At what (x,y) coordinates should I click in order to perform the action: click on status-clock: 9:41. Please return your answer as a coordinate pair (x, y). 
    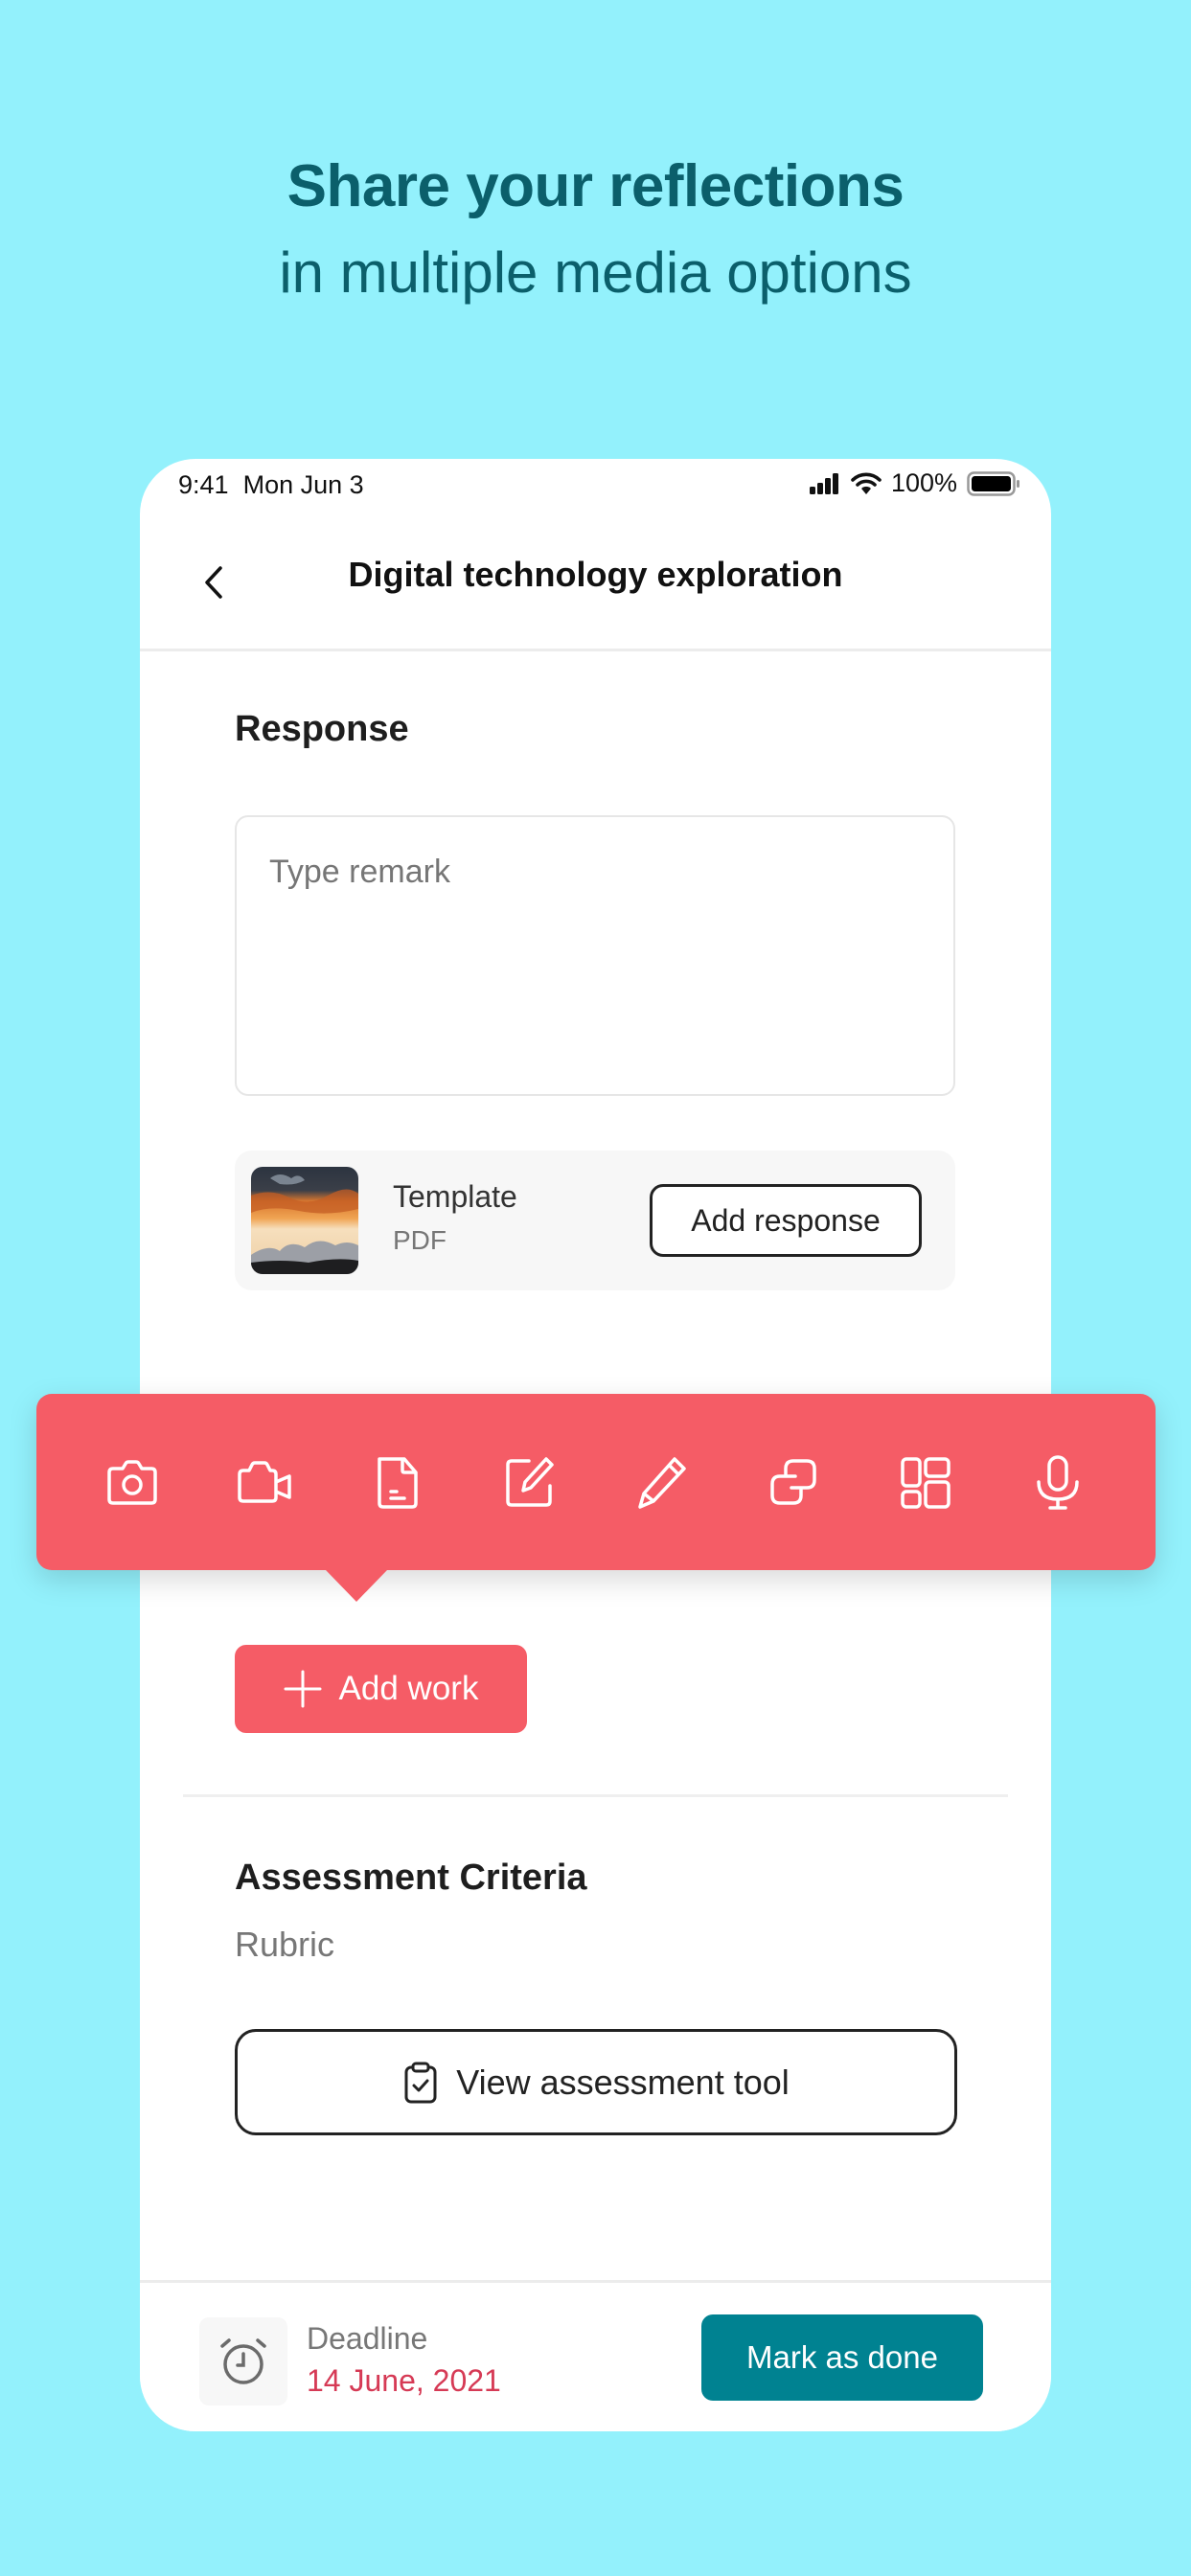
    Looking at the image, I should click on (203, 484).